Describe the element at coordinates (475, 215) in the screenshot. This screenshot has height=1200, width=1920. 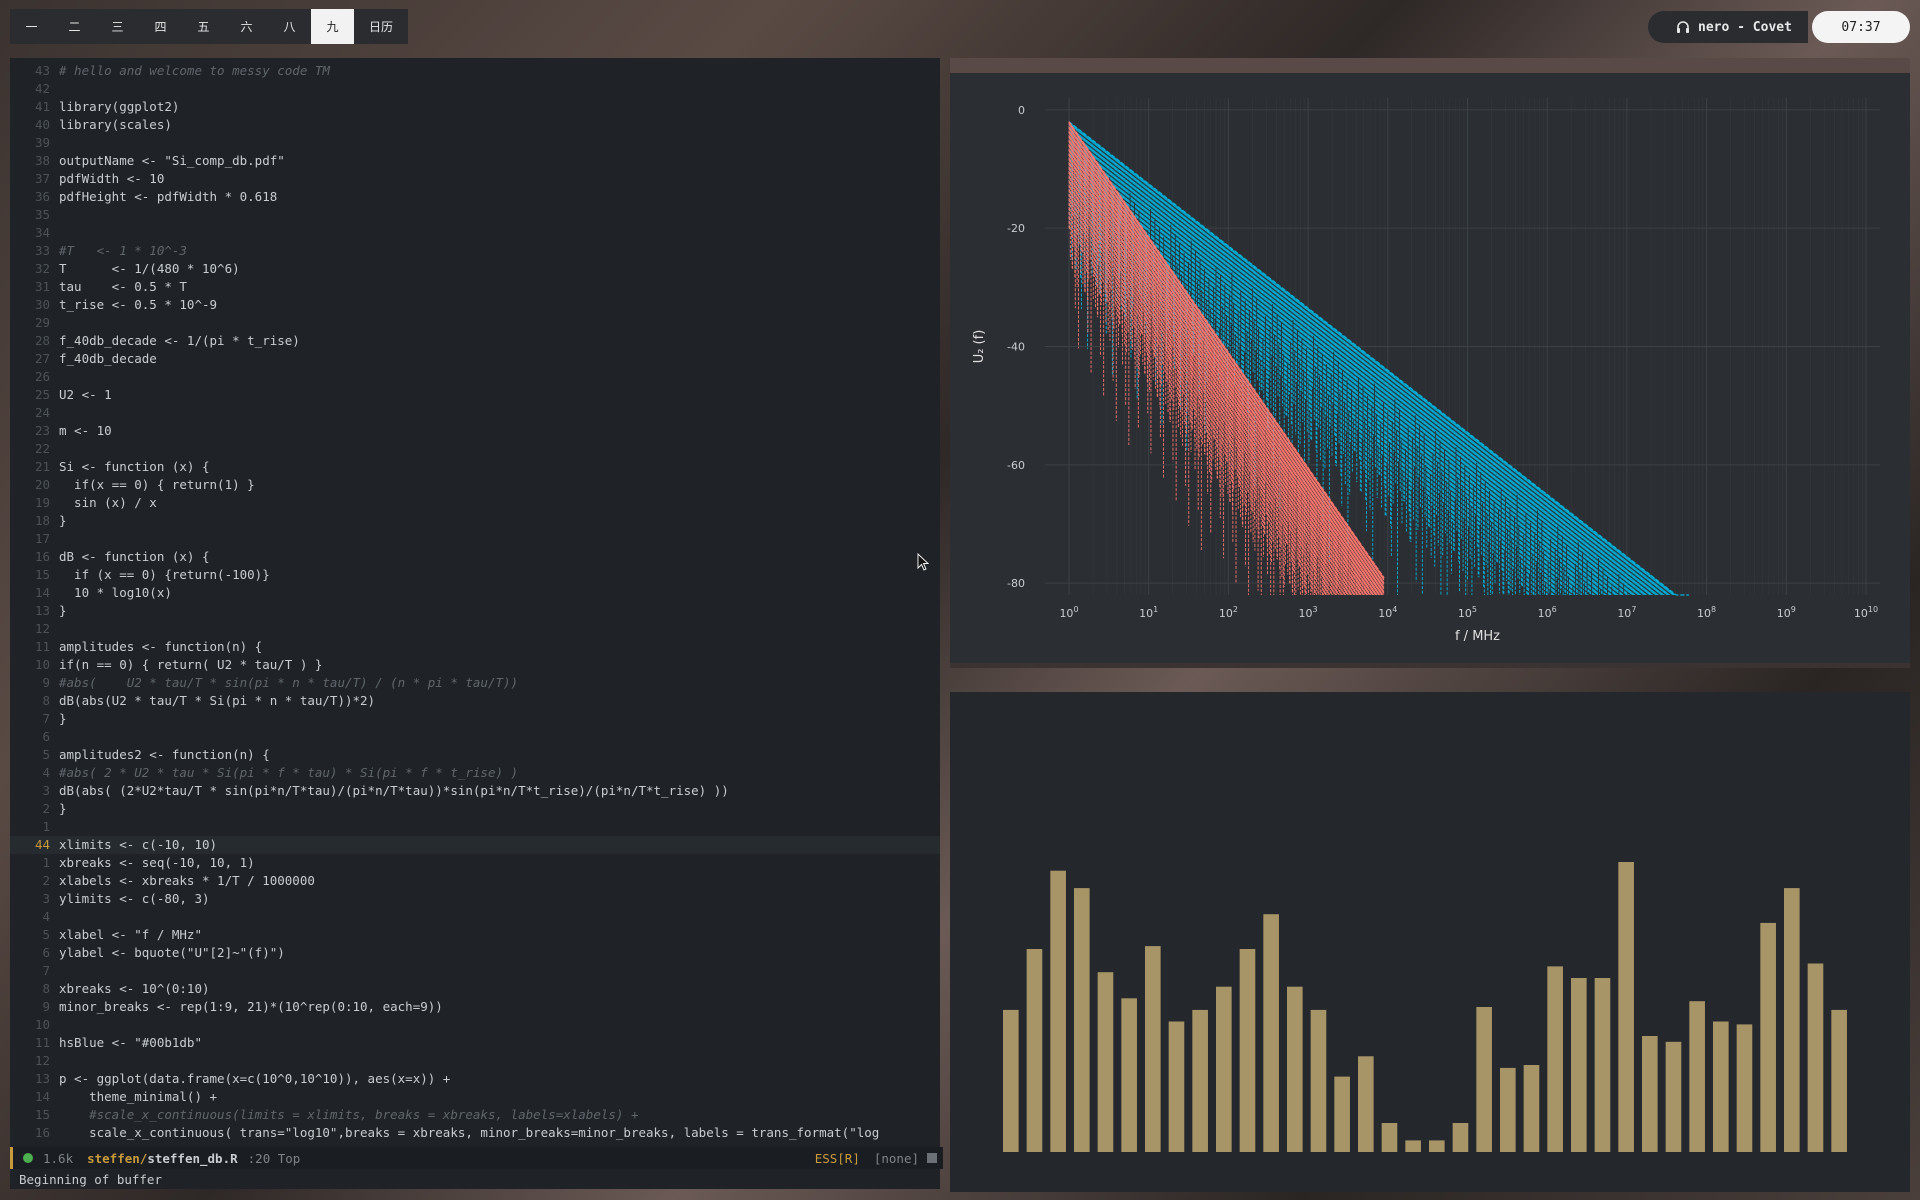
I see `code-line: 35` at that location.